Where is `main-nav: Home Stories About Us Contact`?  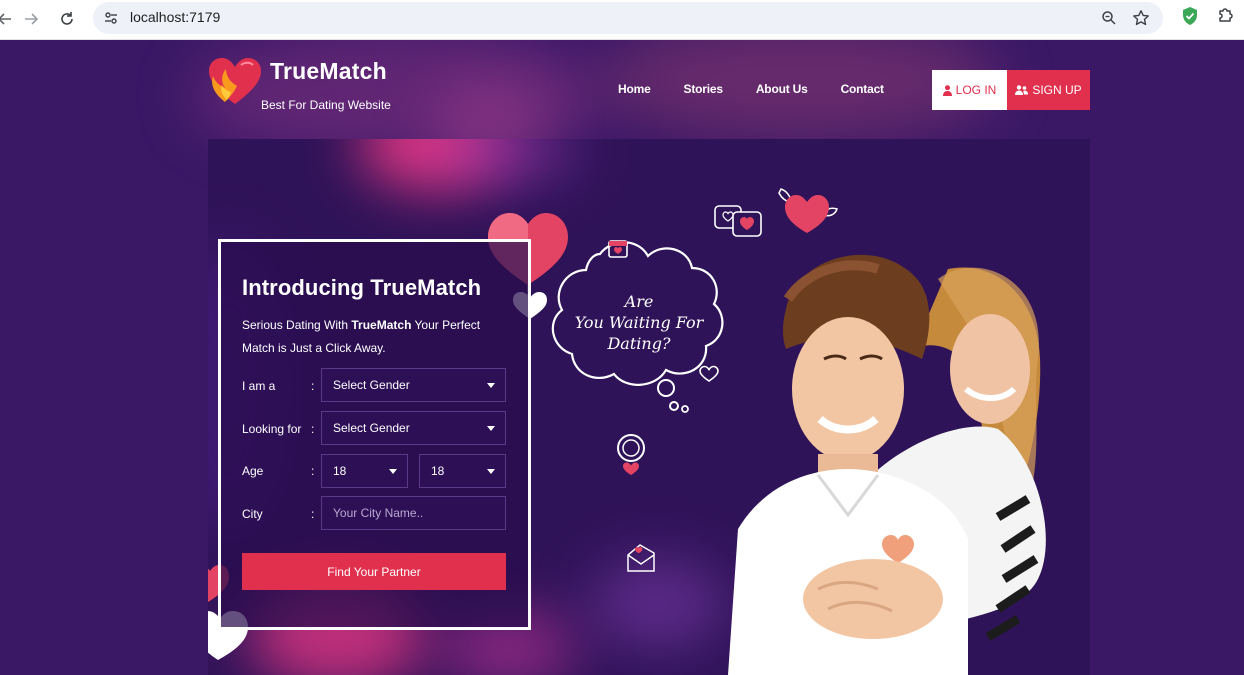 main-nav: Home Stories About Us Contact is located at coordinates (767, 92).